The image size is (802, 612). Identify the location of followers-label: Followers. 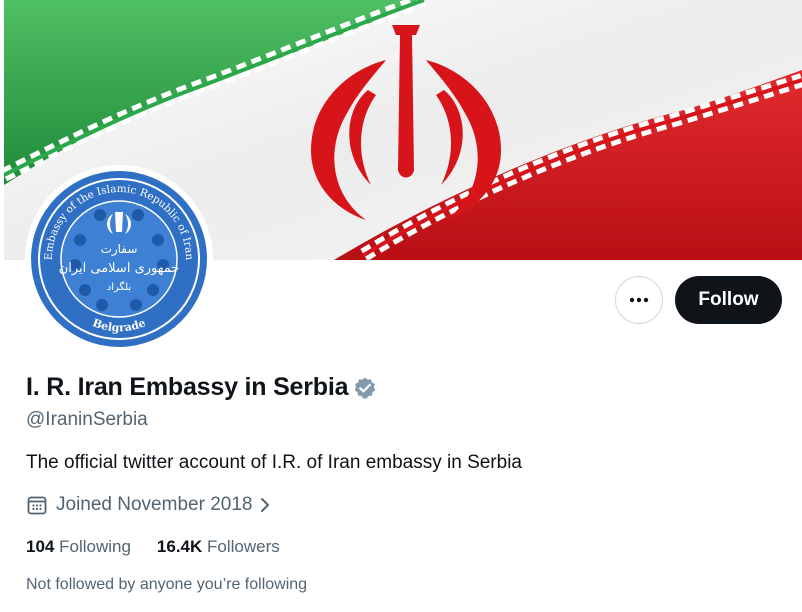
(243, 546).